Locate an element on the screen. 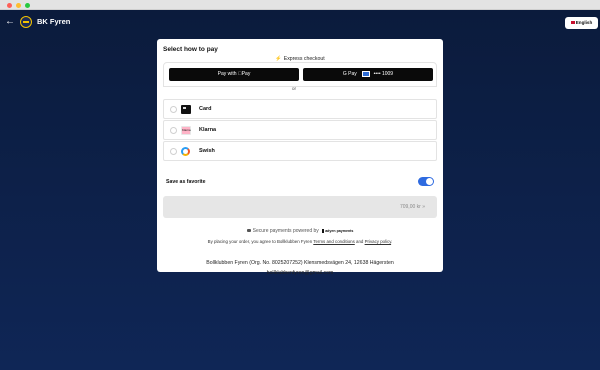  privacy-link: Privacy policy is located at coordinates (378, 241).